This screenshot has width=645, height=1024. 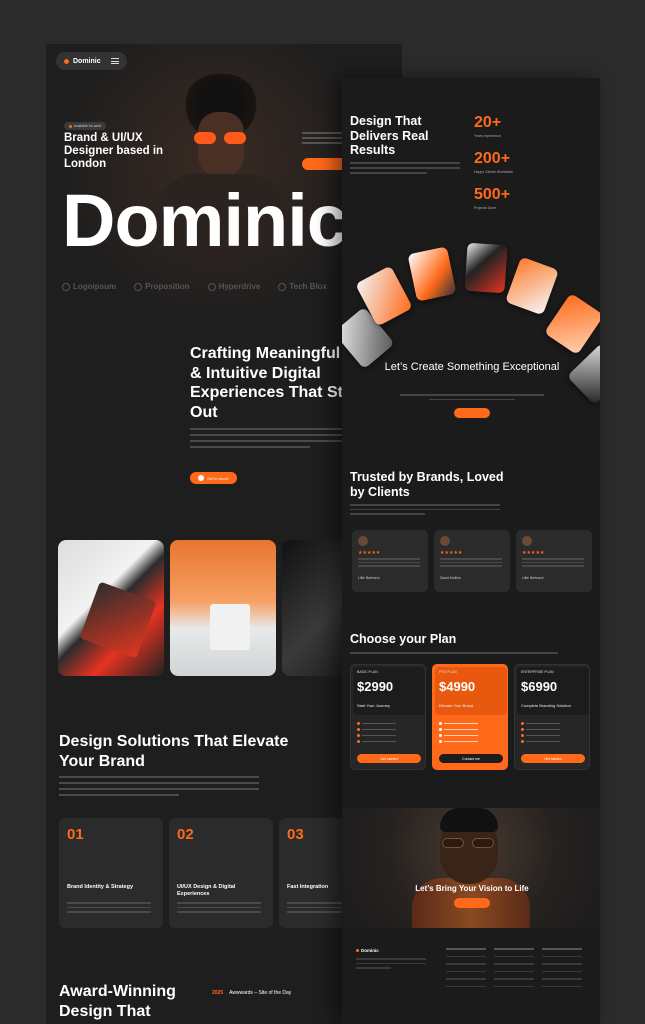 What do you see at coordinates (472, 398) in the screenshot?
I see `create-description` at bounding box center [472, 398].